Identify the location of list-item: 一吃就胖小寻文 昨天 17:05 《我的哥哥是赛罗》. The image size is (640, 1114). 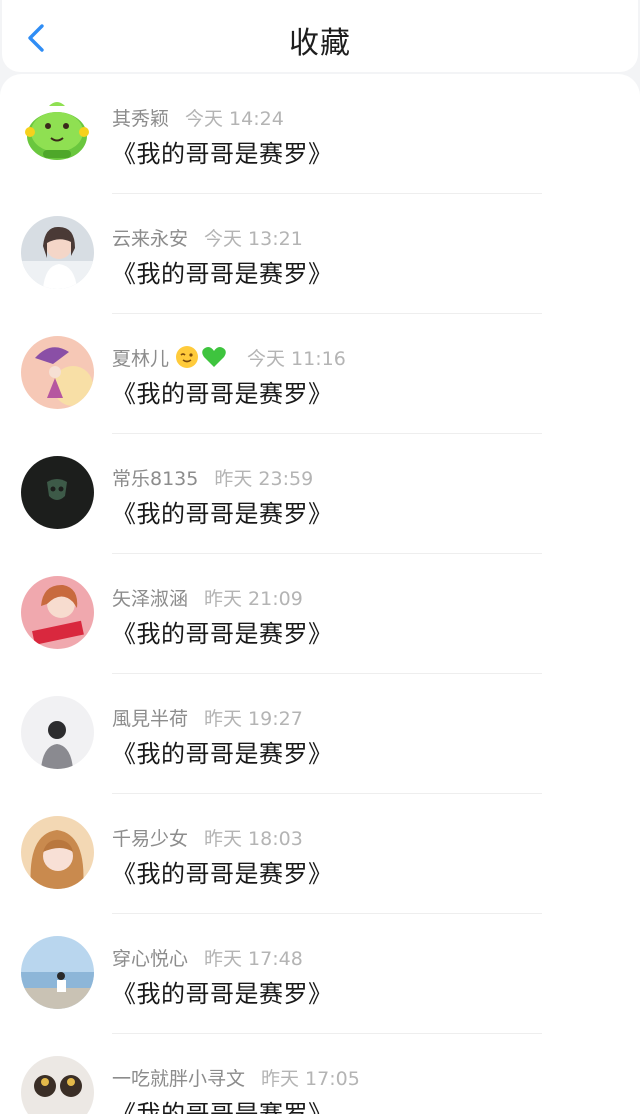
(320, 1074).